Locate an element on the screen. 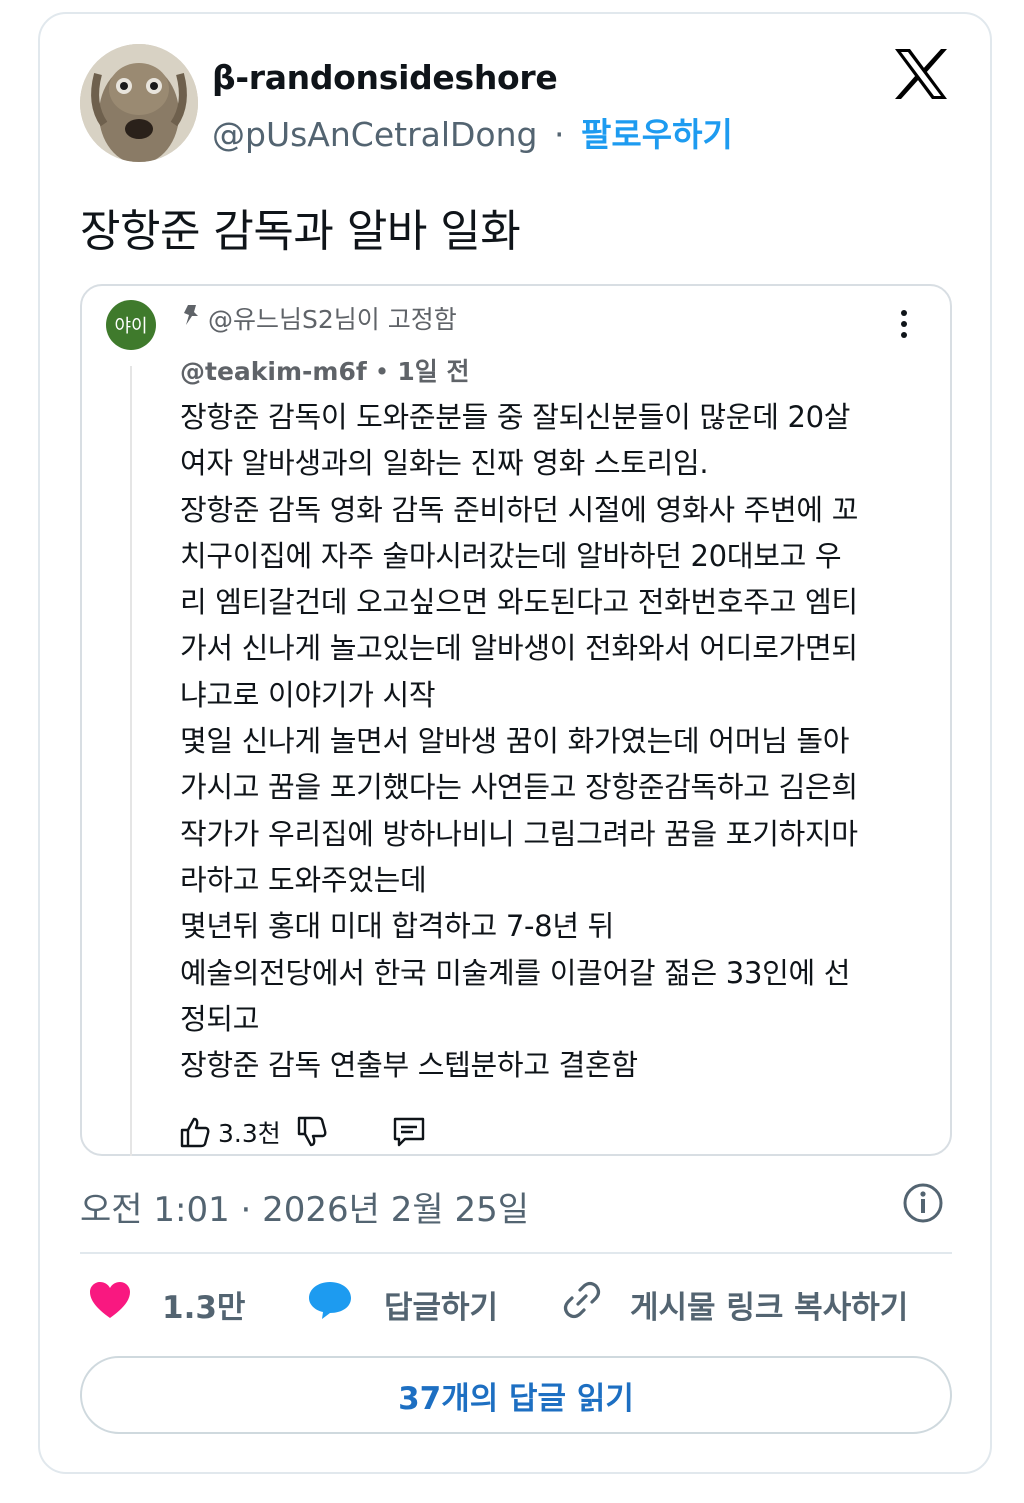 This screenshot has height=1503, width=1024. pinned-by-text: @유느님S2님이 고정함 is located at coordinates (332, 319).